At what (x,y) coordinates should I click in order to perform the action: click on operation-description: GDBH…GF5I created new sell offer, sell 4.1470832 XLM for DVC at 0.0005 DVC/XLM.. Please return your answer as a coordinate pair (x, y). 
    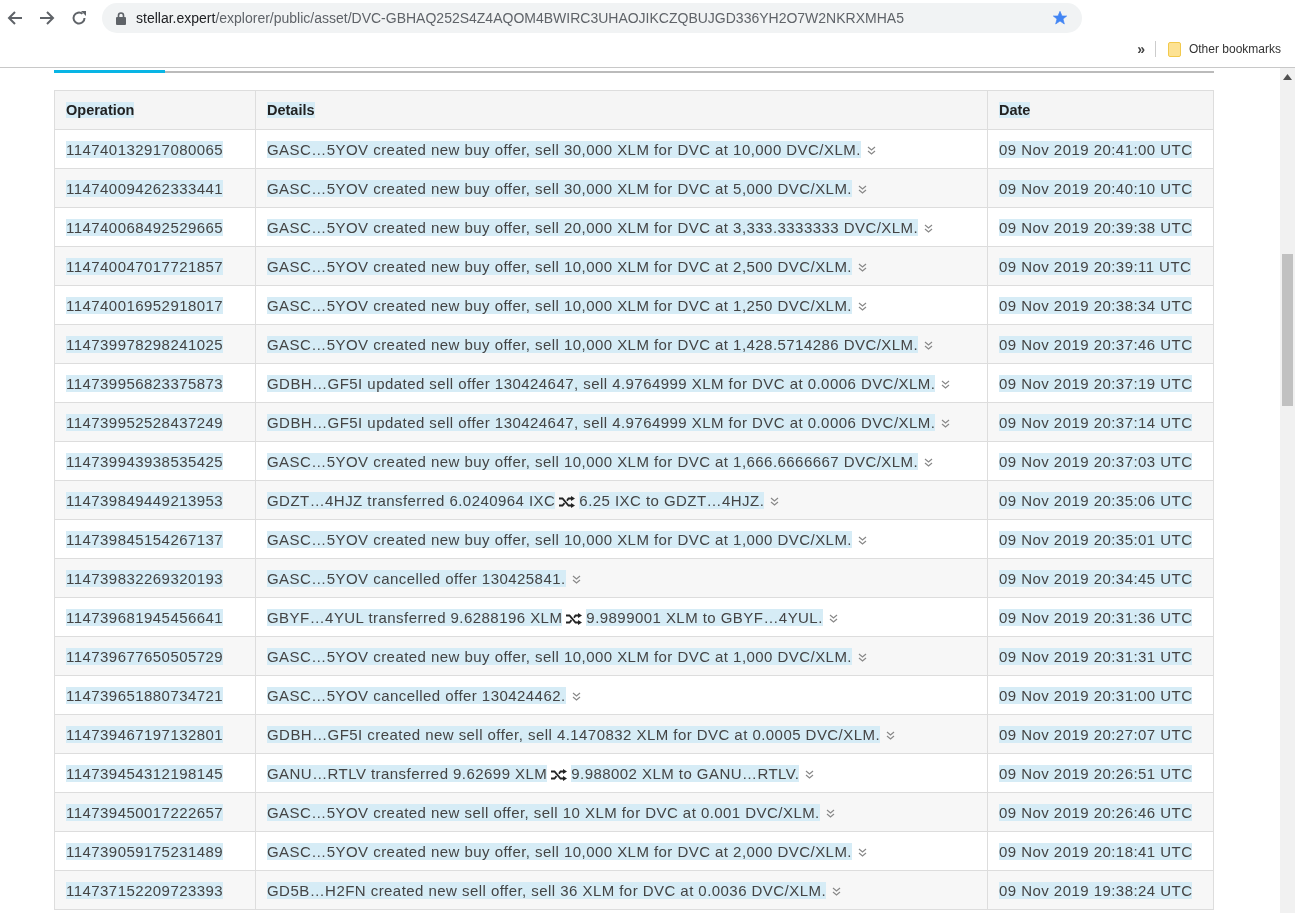
    Looking at the image, I should click on (574, 734).